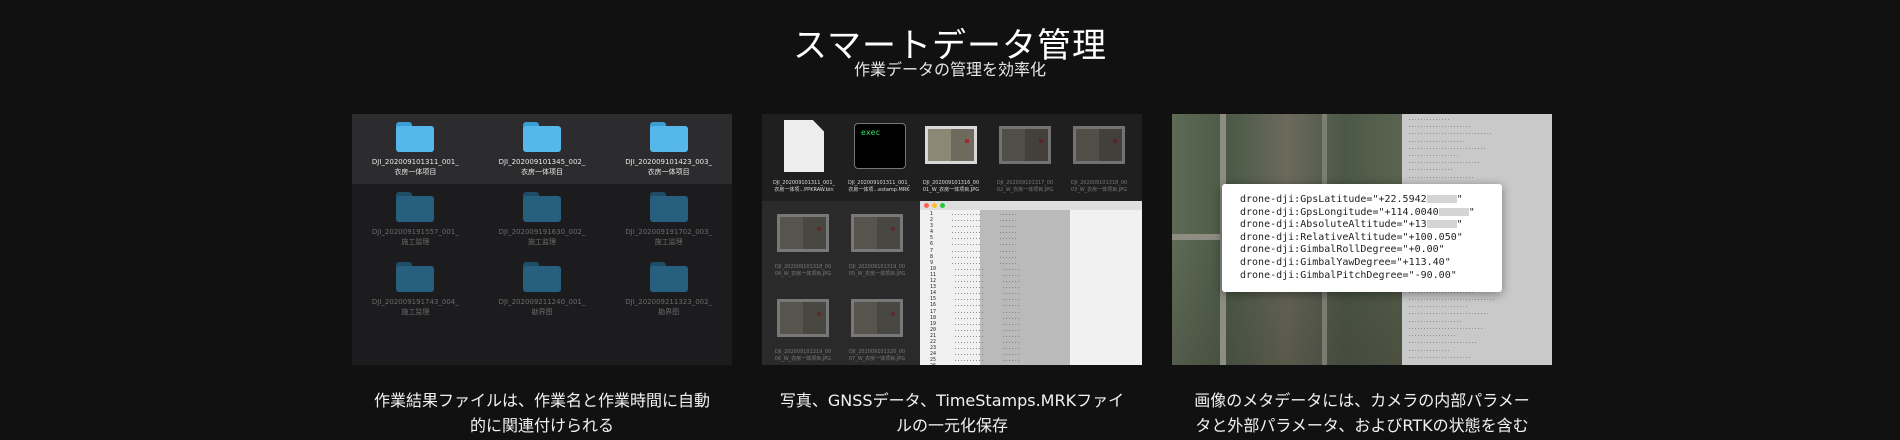 The image size is (1900, 440). I want to click on folder-name: DJI_202009211240_001_ 勘界图, so click(542, 307).